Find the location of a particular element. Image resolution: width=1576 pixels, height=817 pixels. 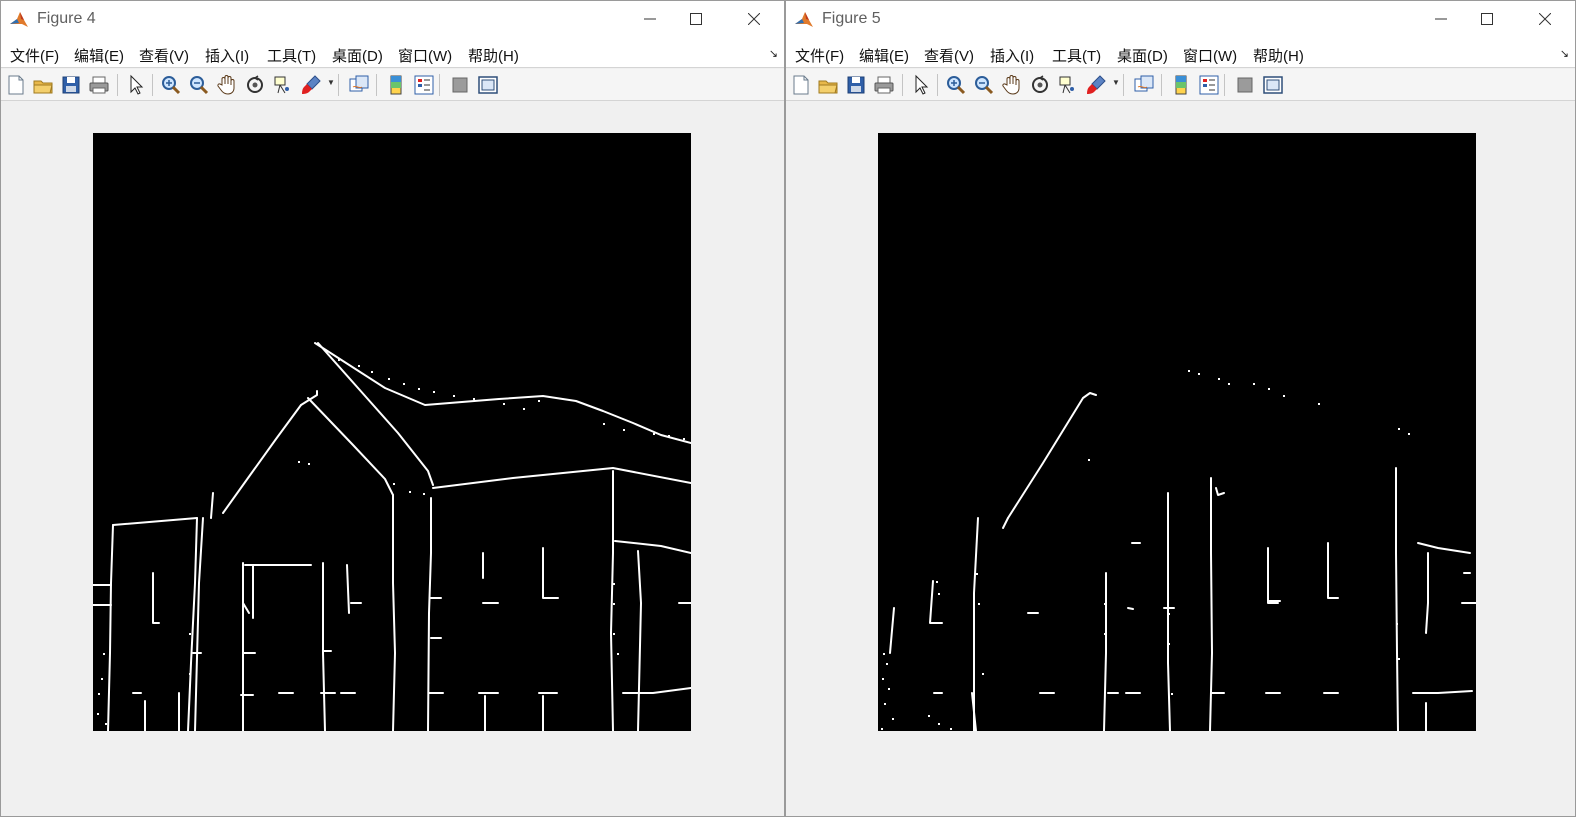

hide-tools-icon is located at coordinates (460, 85).